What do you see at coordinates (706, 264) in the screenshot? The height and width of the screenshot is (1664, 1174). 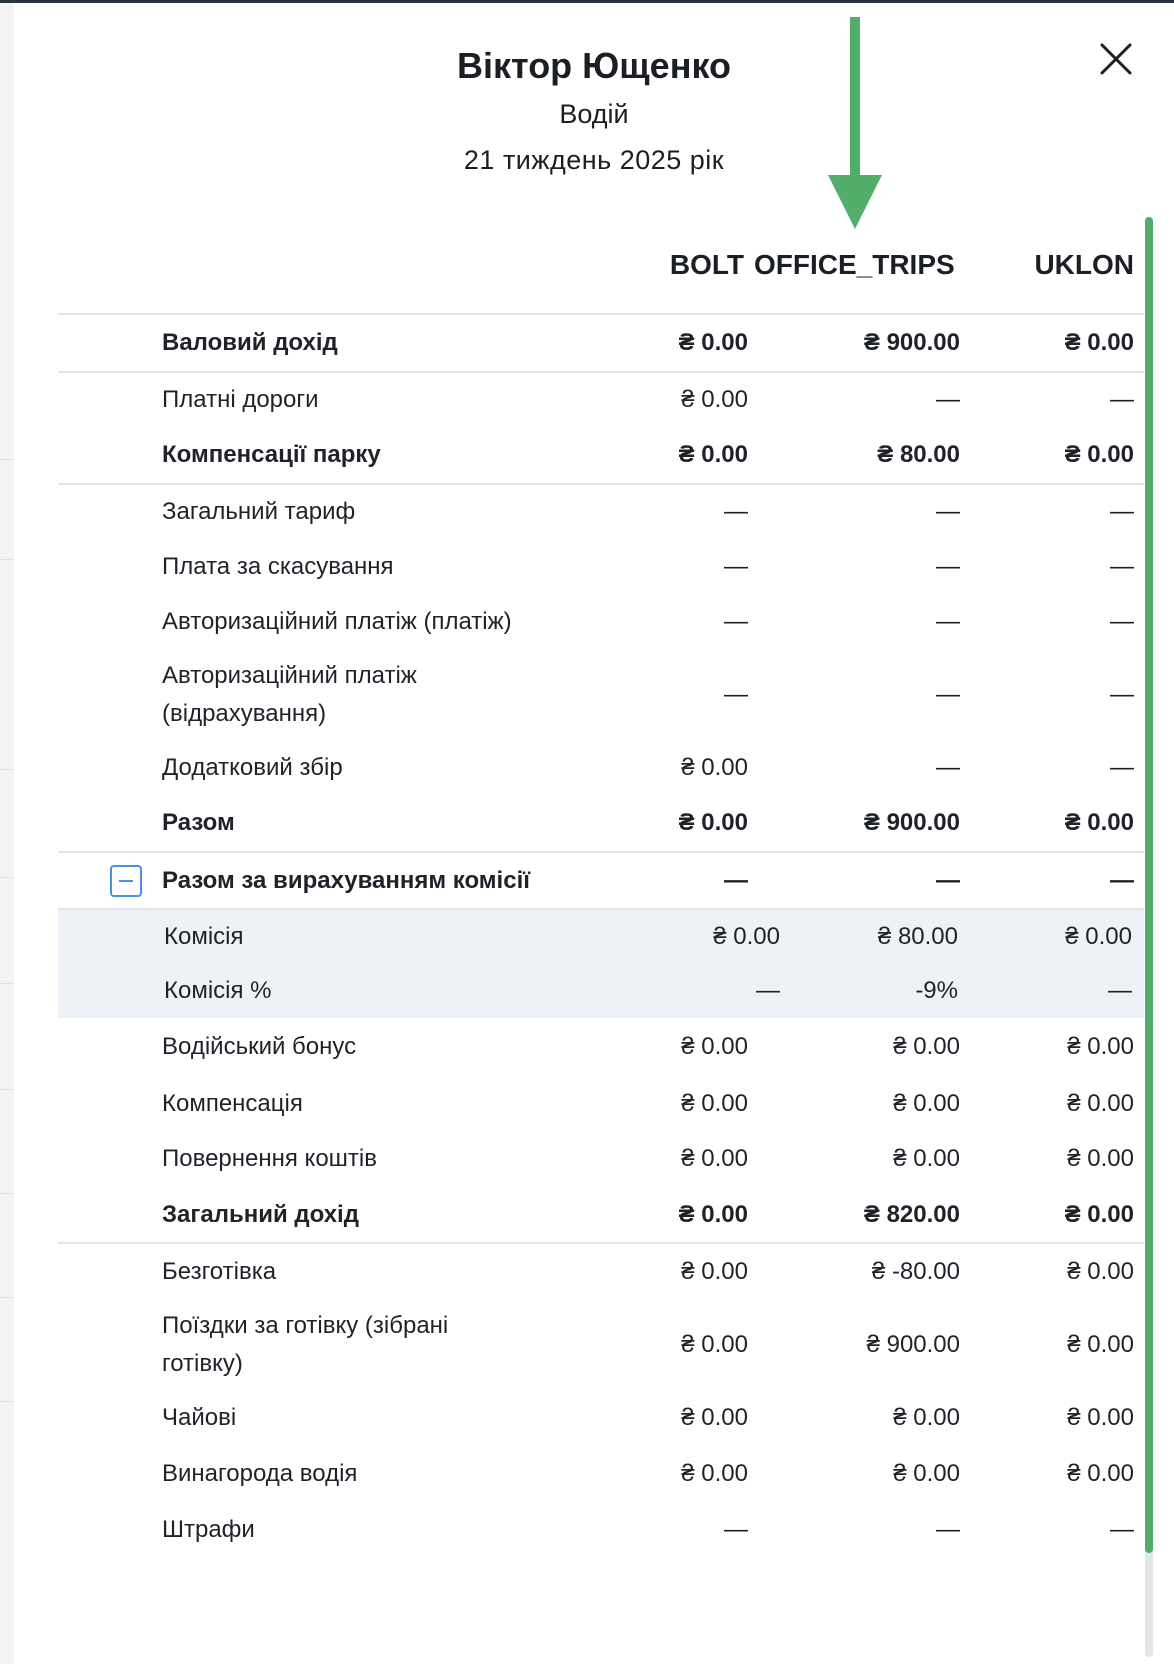 I see `column-header-bolt: BOLT` at bounding box center [706, 264].